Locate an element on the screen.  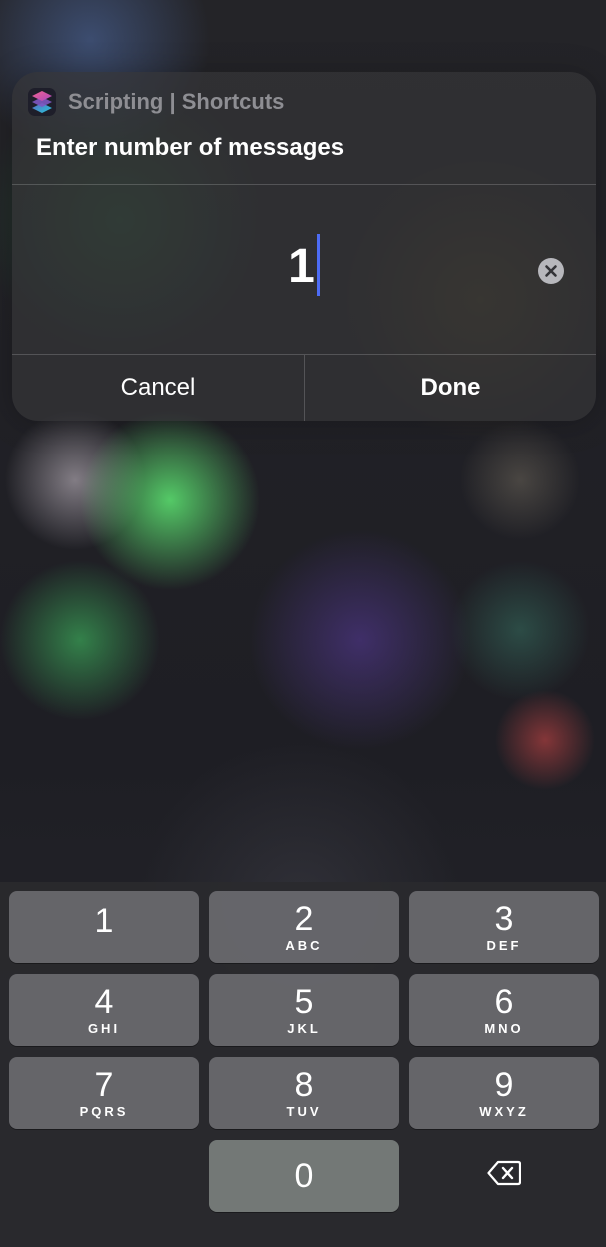
key-digit: 5 is located at coordinates (304, 1002).